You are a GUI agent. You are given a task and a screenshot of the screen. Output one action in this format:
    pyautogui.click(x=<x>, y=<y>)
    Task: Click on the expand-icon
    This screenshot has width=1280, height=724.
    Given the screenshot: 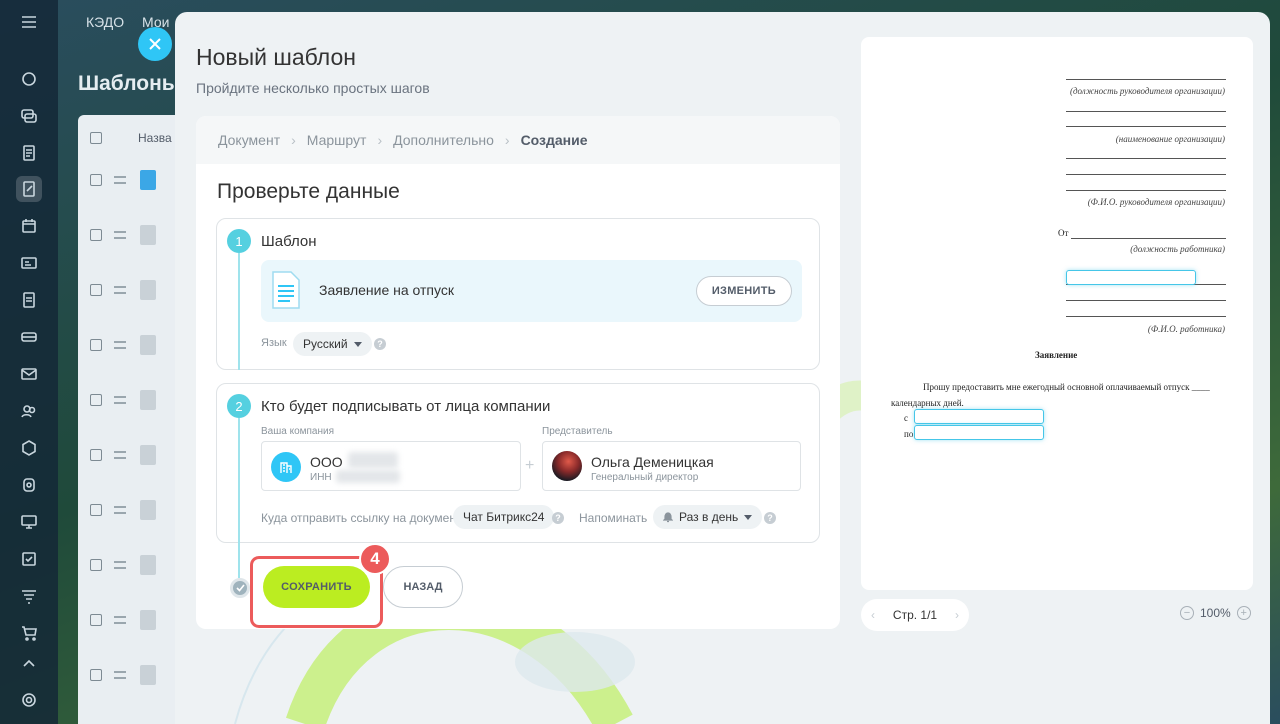 What is the action you would take?
    pyautogui.click(x=29, y=663)
    